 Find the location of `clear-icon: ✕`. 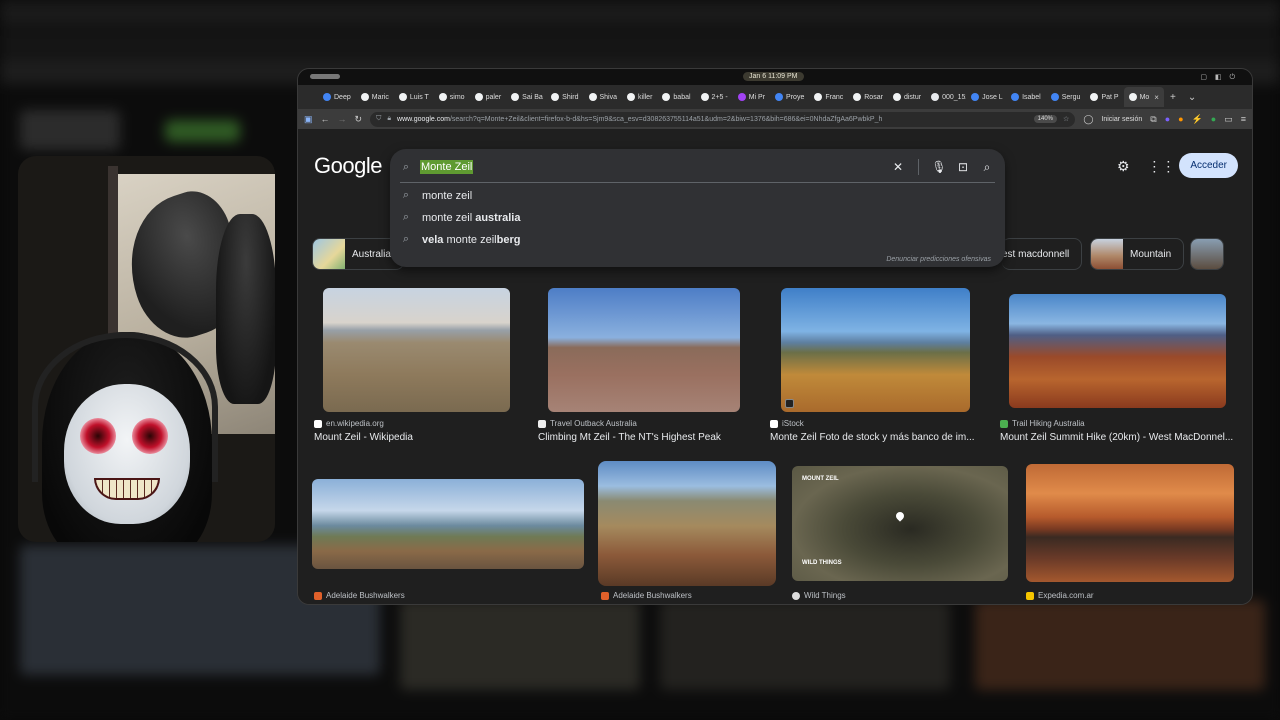

clear-icon: ✕ is located at coordinates (898, 167).